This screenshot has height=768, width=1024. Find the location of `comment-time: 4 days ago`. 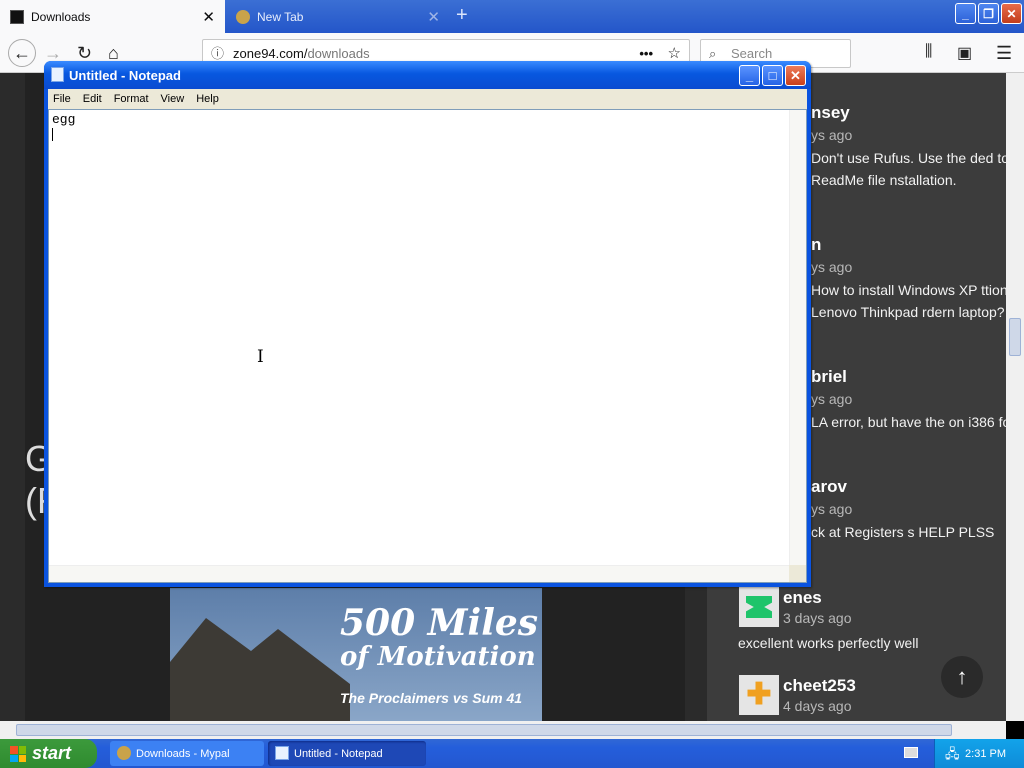

comment-time: 4 days ago is located at coordinates (817, 706).